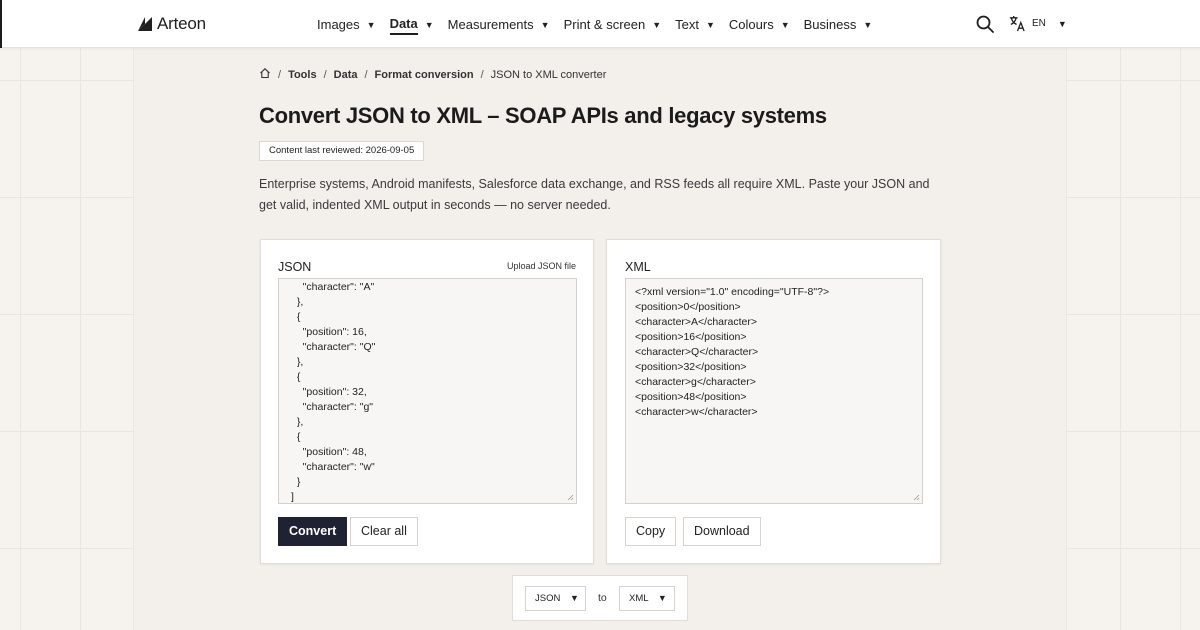 The height and width of the screenshot is (630, 1200). I want to click on nav-item-print-screen: Print & screen ▼, so click(620, 25).